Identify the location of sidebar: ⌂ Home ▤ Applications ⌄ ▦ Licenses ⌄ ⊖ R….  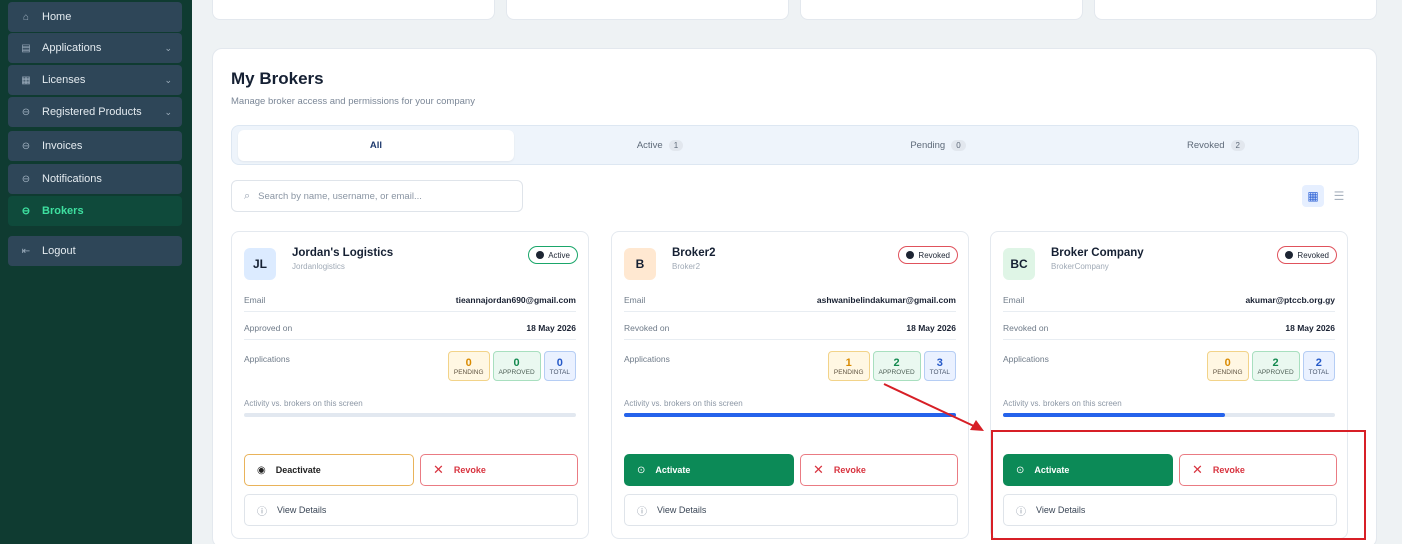
(96, 272).